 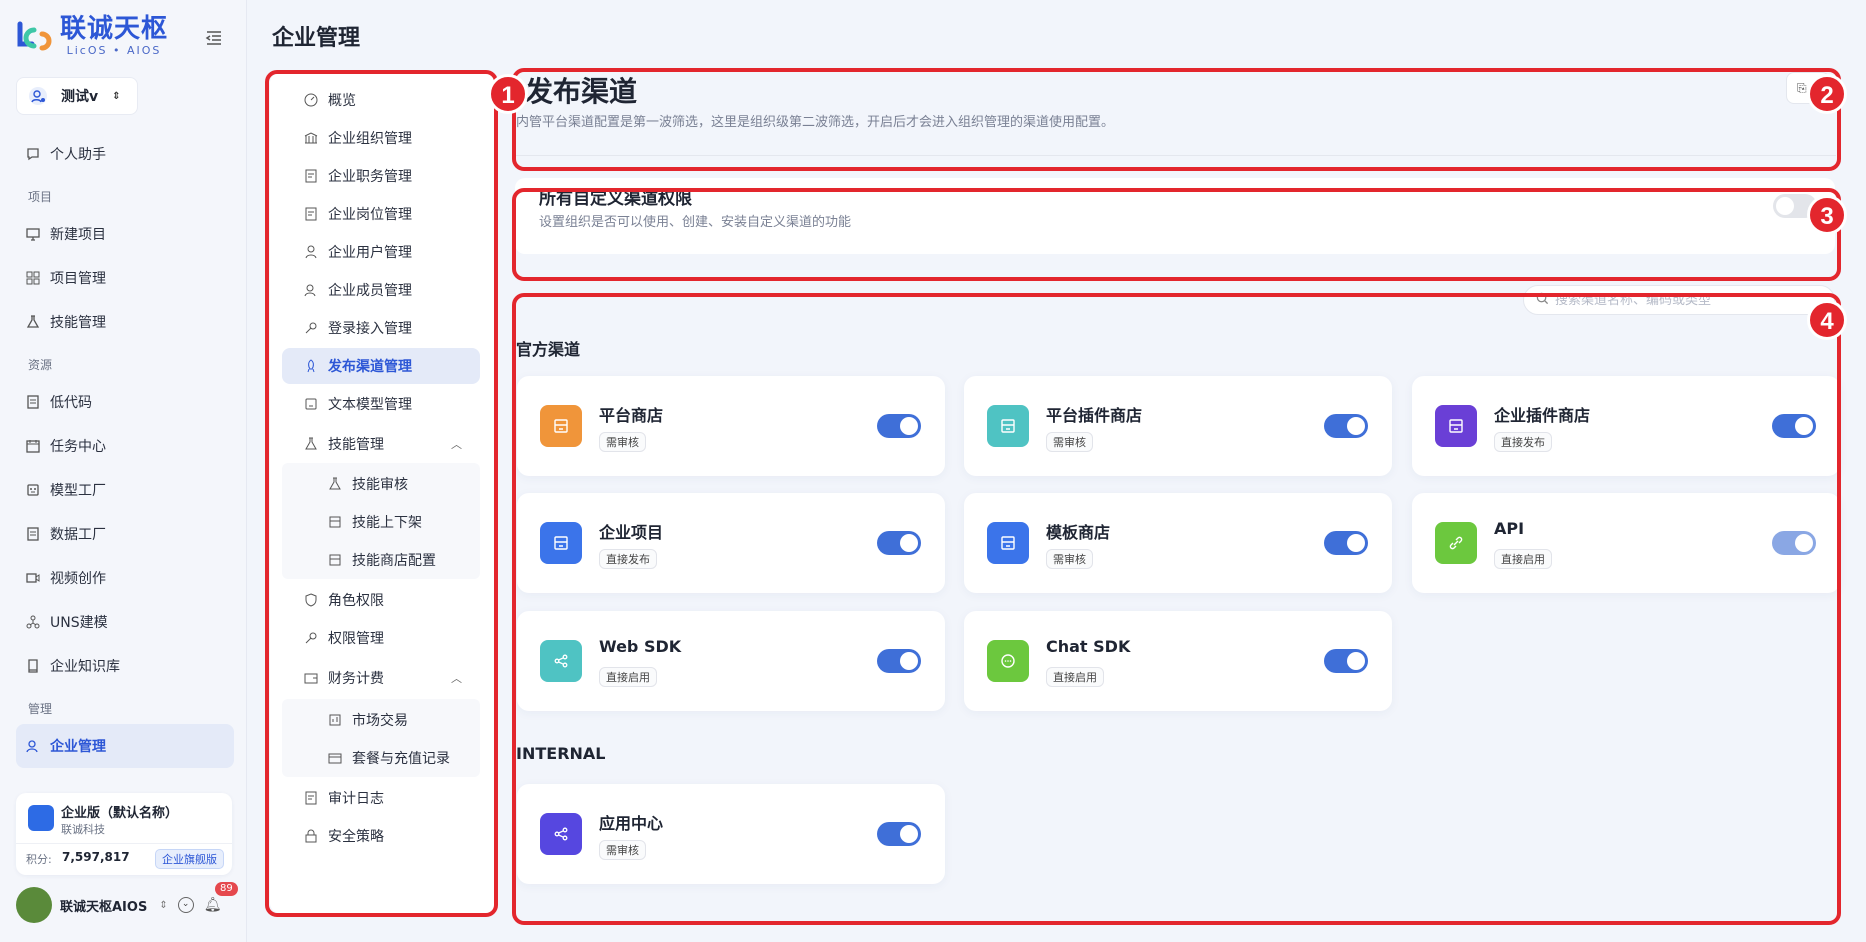 I want to click on nav-item-uns: UNS建模, so click(x=125, y=622).